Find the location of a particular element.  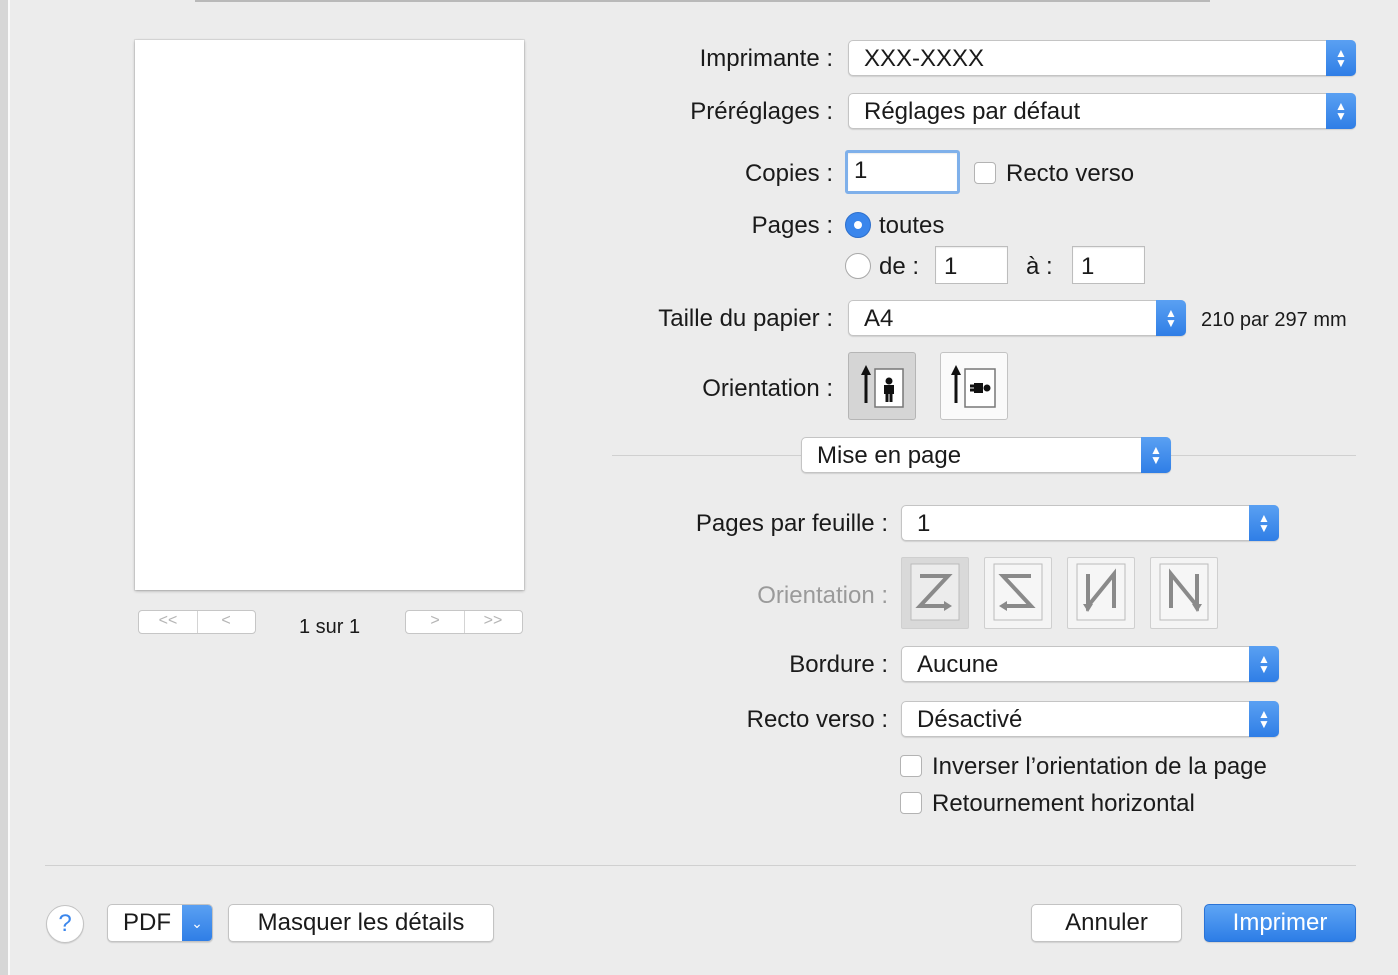

layout-direction-label: Orientation : is located at coordinates (822, 595).